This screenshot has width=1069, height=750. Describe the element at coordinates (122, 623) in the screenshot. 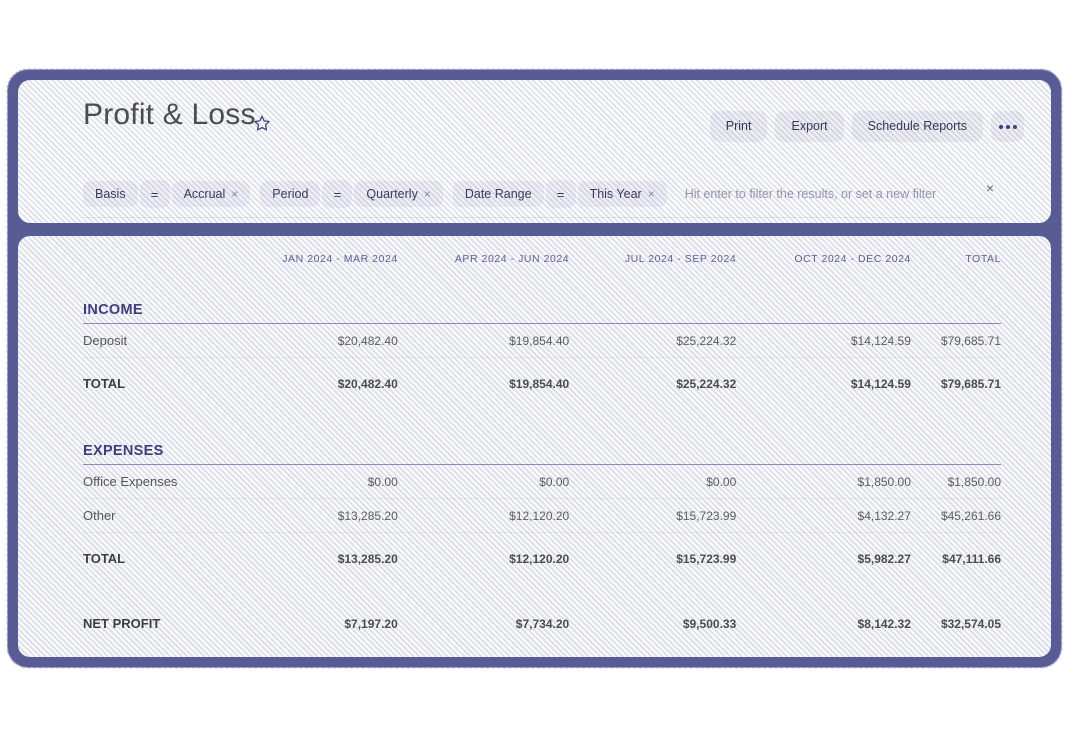

I see `row-label: NET PROFIT` at that location.